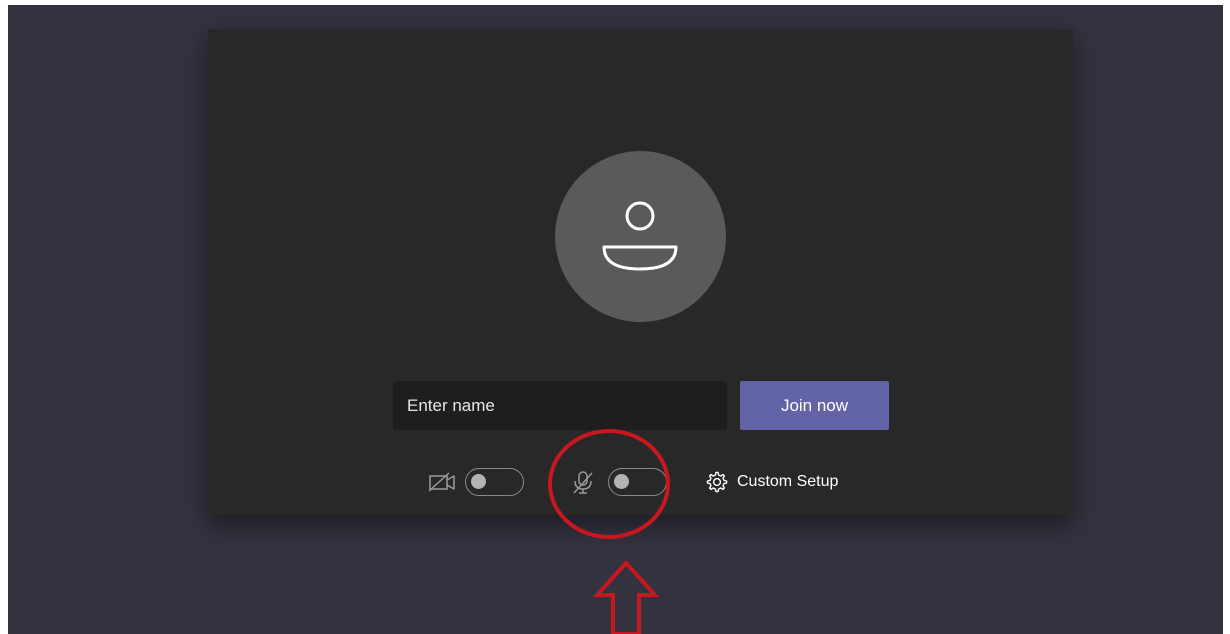 Image resolution: width=1230 pixels, height=634 pixels. What do you see at coordinates (478, 481) in the screenshot?
I see `camera-toggle-knob` at bounding box center [478, 481].